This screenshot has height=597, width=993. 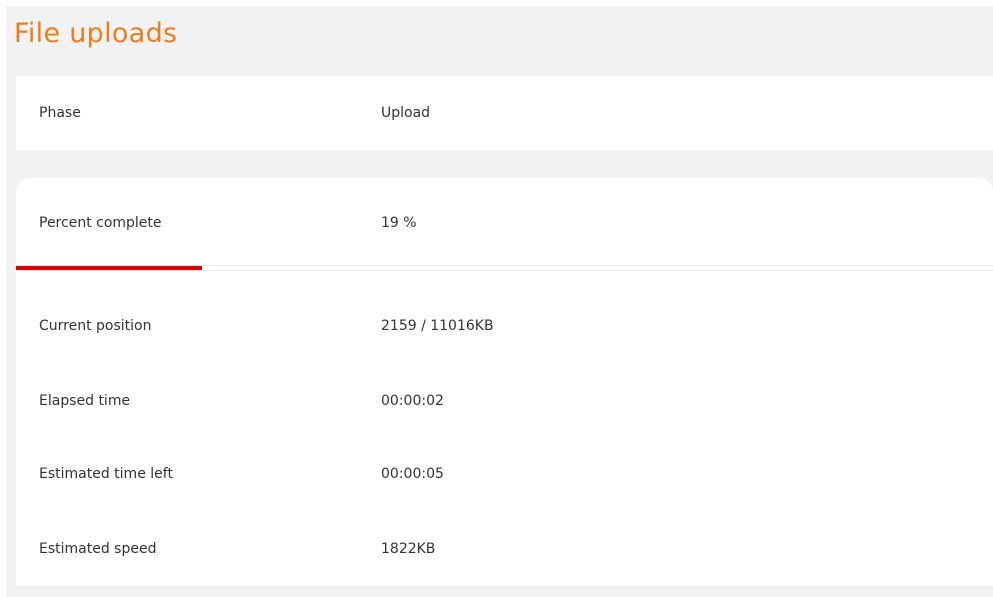 What do you see at coordinates (85, 401) in the screenshot?
I see `elapsed-time-label: Elapsed time` at bounding box center [85, 401].